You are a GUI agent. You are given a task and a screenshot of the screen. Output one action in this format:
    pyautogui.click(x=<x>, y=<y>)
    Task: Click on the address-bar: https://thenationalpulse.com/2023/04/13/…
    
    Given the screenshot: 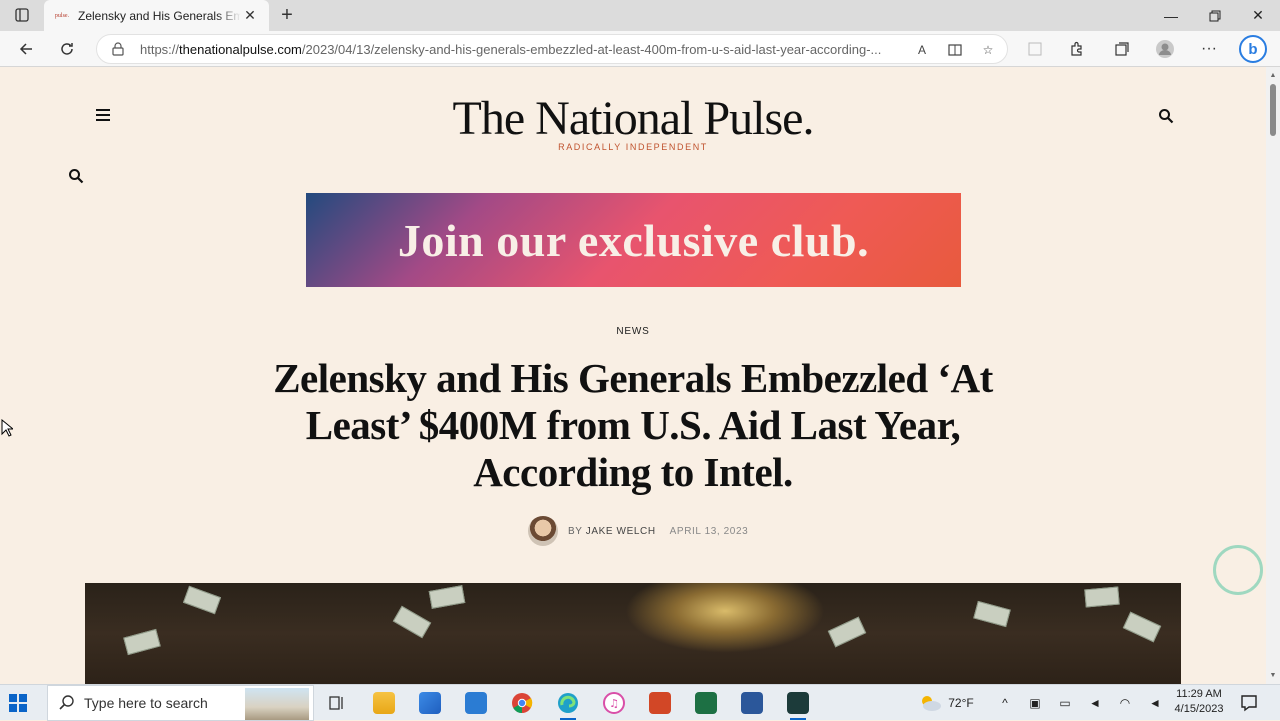 What is the action you would take?
    pyautogui.click(x=552, y=49)
    